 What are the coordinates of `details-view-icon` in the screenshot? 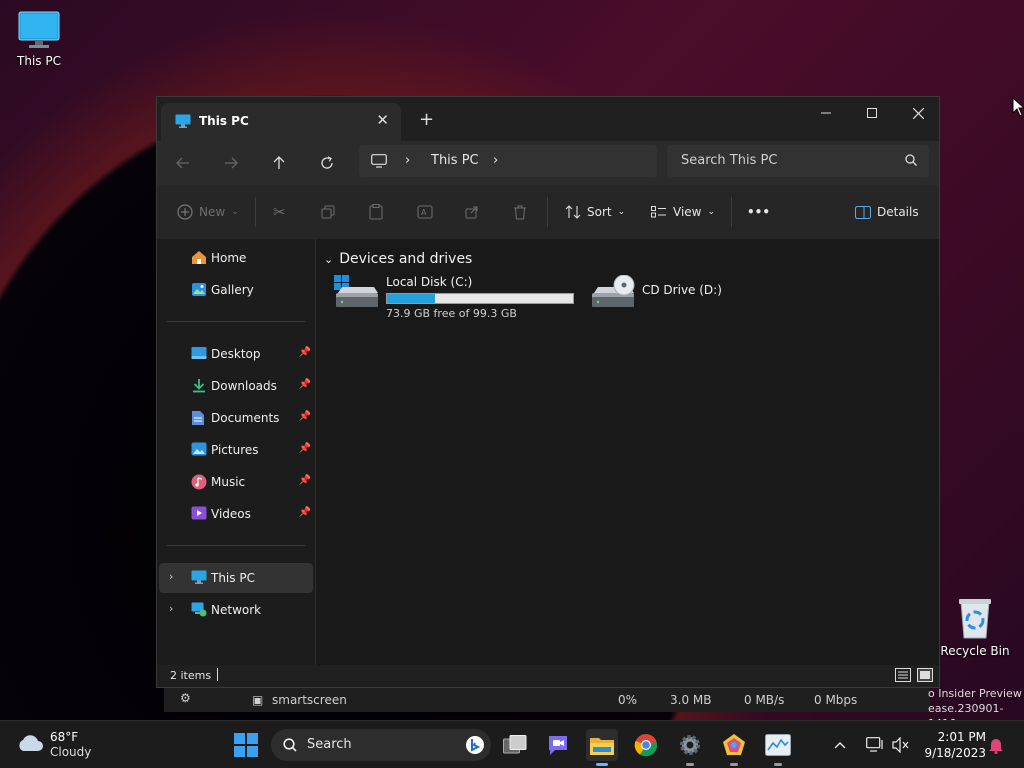 It's located at (903, 675).